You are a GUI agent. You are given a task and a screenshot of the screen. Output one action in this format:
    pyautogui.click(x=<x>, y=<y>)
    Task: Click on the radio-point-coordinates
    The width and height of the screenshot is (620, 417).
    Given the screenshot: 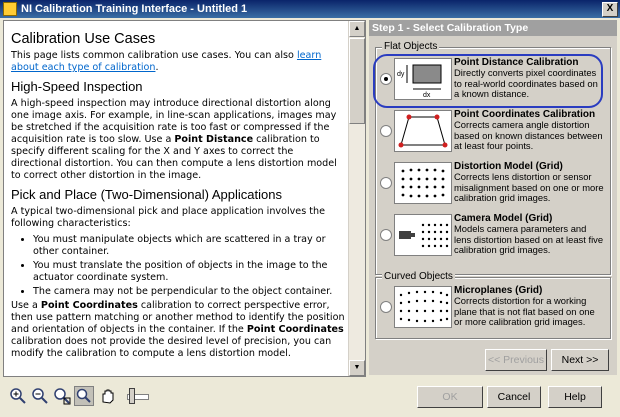 What is the action you would take?
    pyautogui.click(x=386, y=131)
    